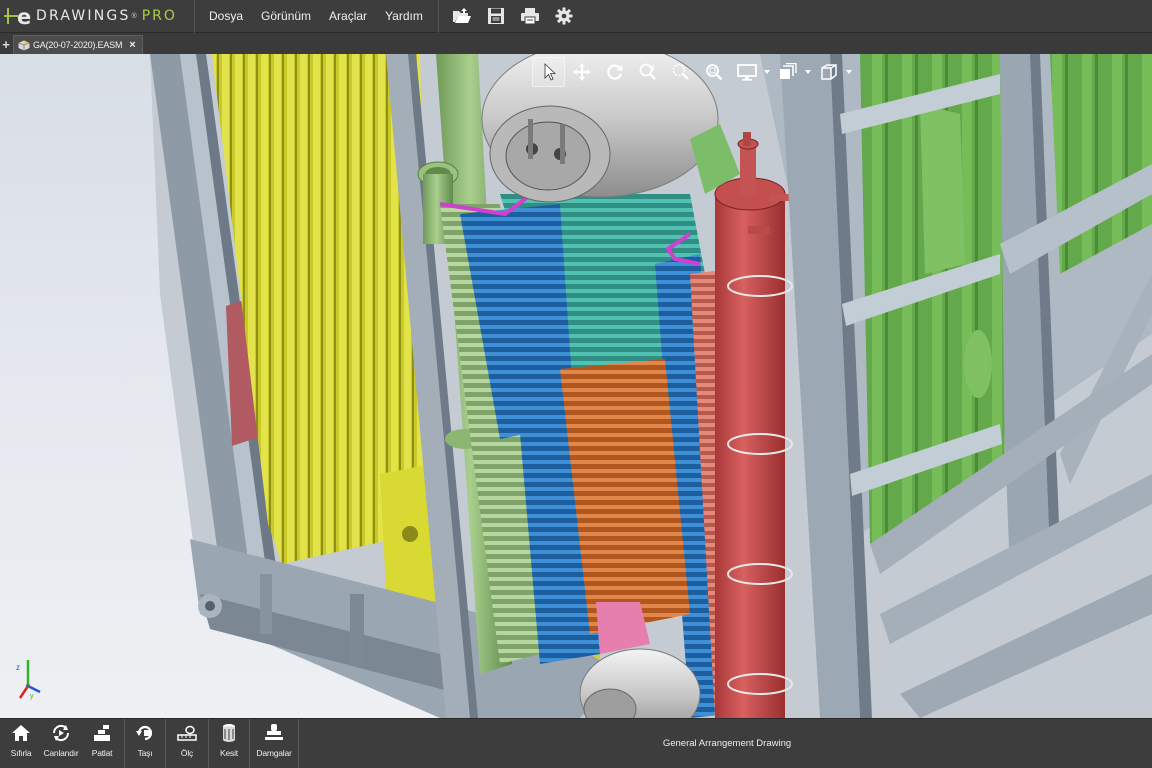 The width and height of the screenshot is (1152, 768). What do you see at coordinates (274, 733) in the screenshot?
I see `stamp-icon` at bounding box center [274, 733].